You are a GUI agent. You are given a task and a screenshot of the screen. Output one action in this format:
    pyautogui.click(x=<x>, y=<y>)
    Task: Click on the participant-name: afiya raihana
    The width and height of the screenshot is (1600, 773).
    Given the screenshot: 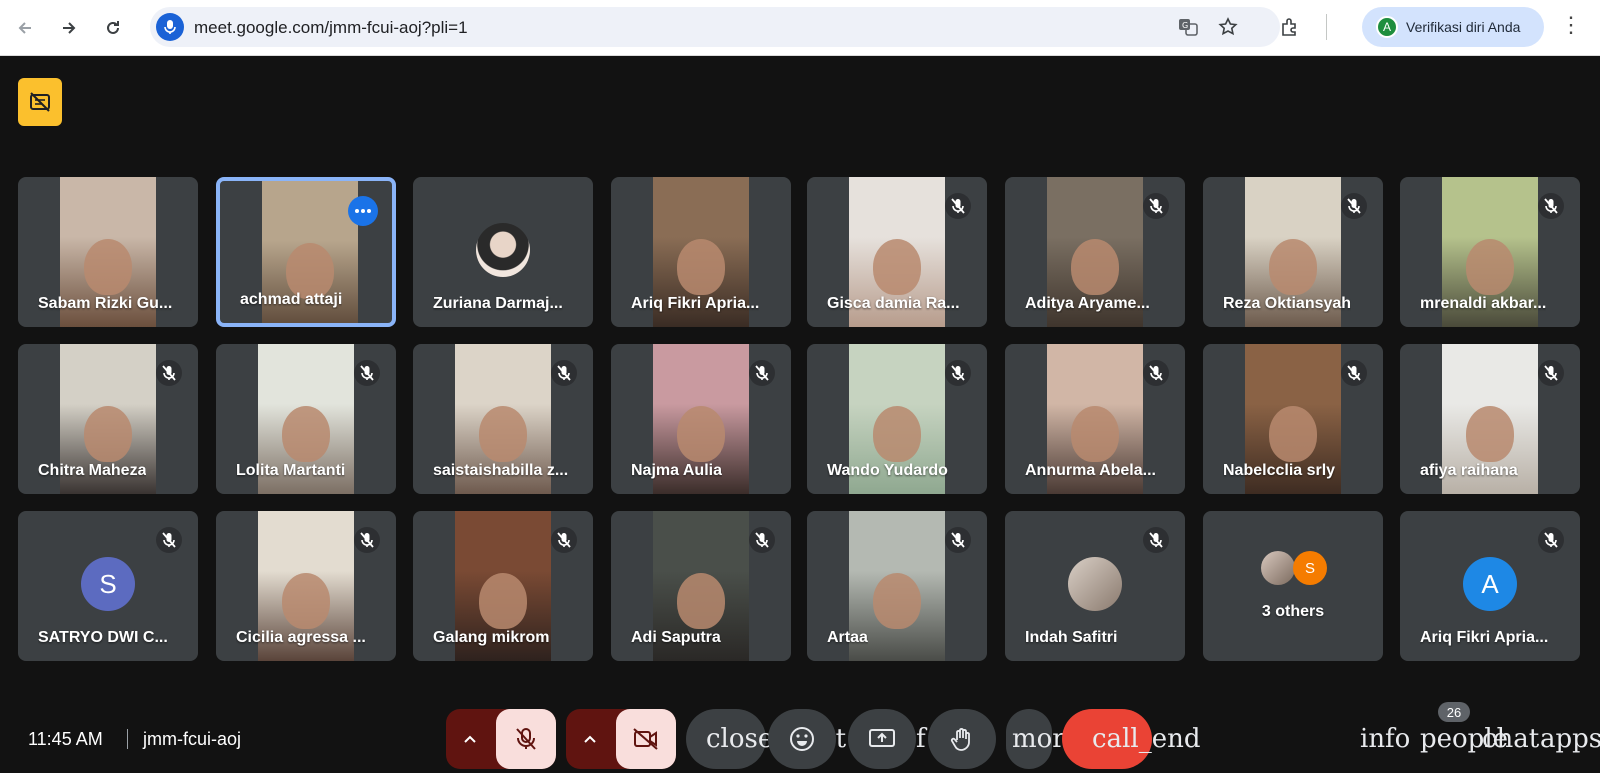 What is the action you would take?
    pyautogui.click(x=1469, y=470)
    